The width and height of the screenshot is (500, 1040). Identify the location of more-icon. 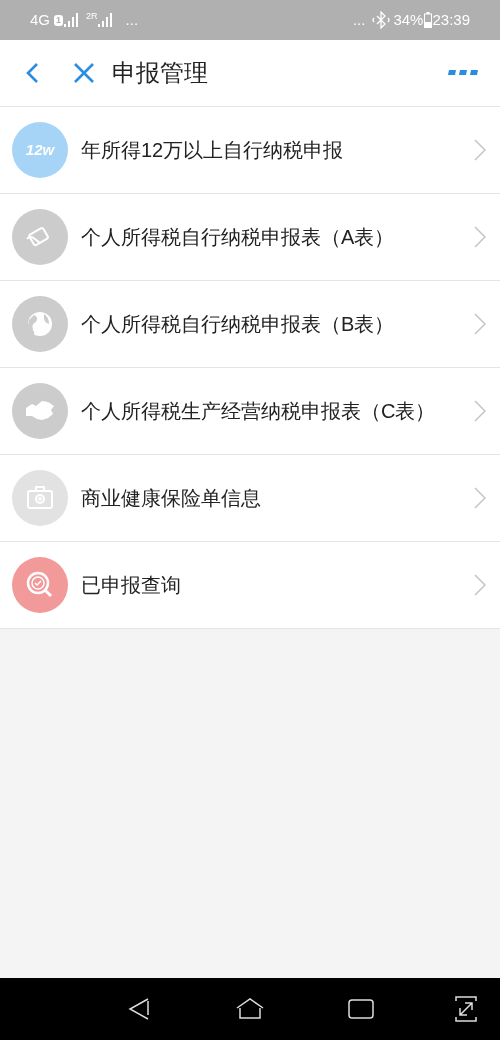
(463, 73).